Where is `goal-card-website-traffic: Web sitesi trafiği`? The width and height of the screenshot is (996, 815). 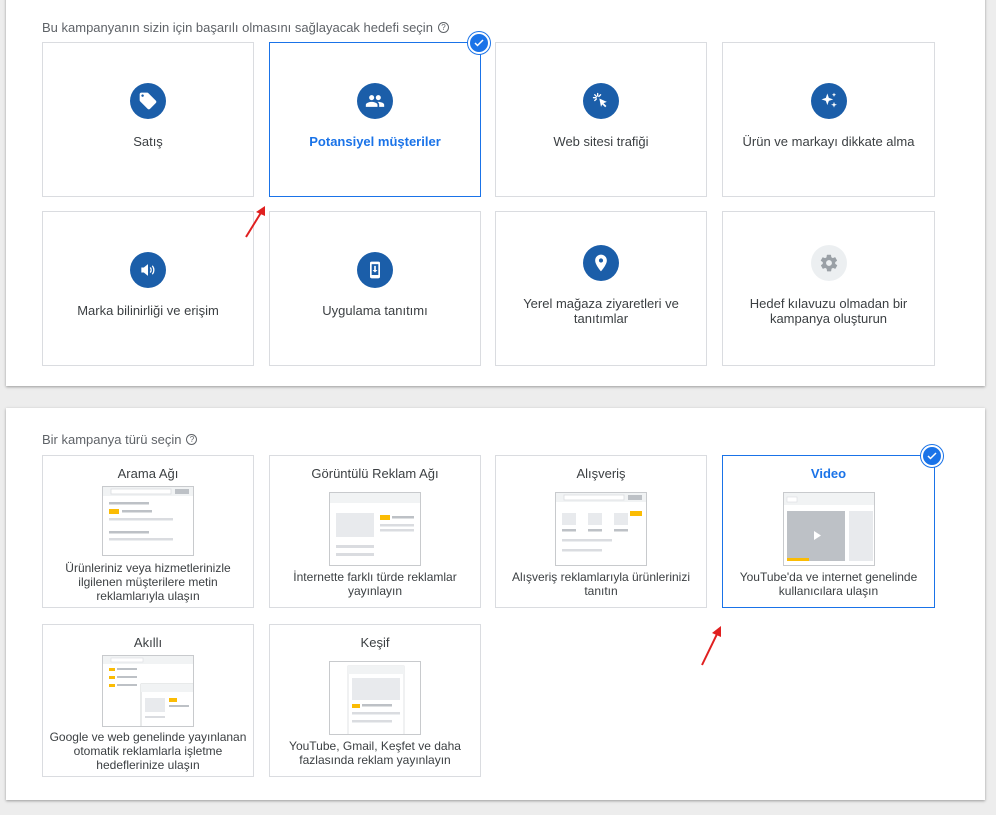
goal-card-website-traffic: Web sitesi trafiği is located at coordinates (601, 119).